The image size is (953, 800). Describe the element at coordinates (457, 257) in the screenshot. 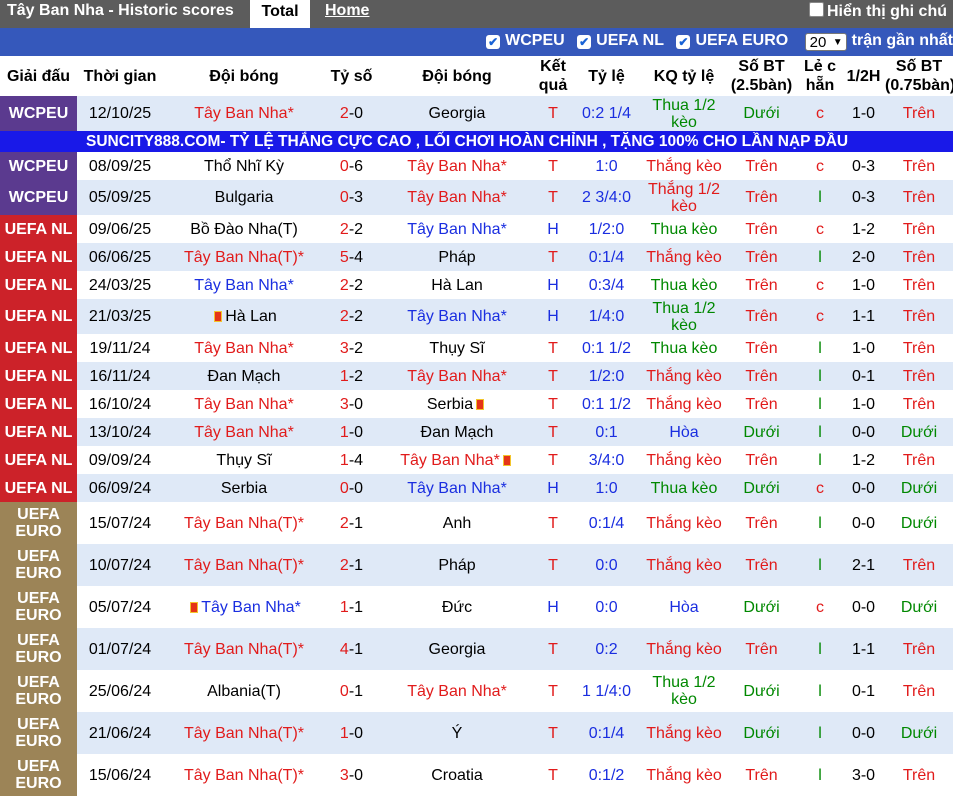

I see `away-team-cell: Pháp` at that location.